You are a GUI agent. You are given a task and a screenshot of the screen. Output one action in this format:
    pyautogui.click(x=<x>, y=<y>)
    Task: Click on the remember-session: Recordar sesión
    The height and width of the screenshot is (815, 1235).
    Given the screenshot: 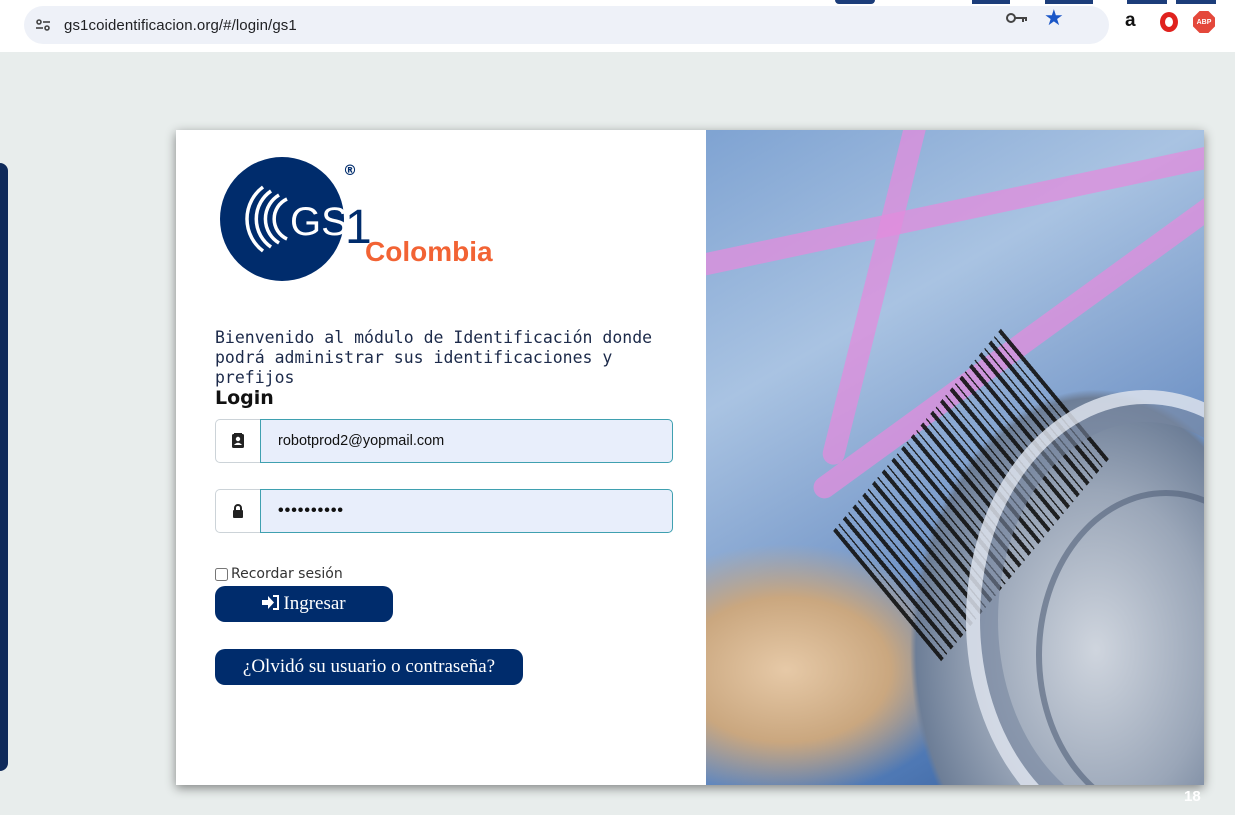 What is the action you would take?
    pyautogui.click(x=279, y=574)
    